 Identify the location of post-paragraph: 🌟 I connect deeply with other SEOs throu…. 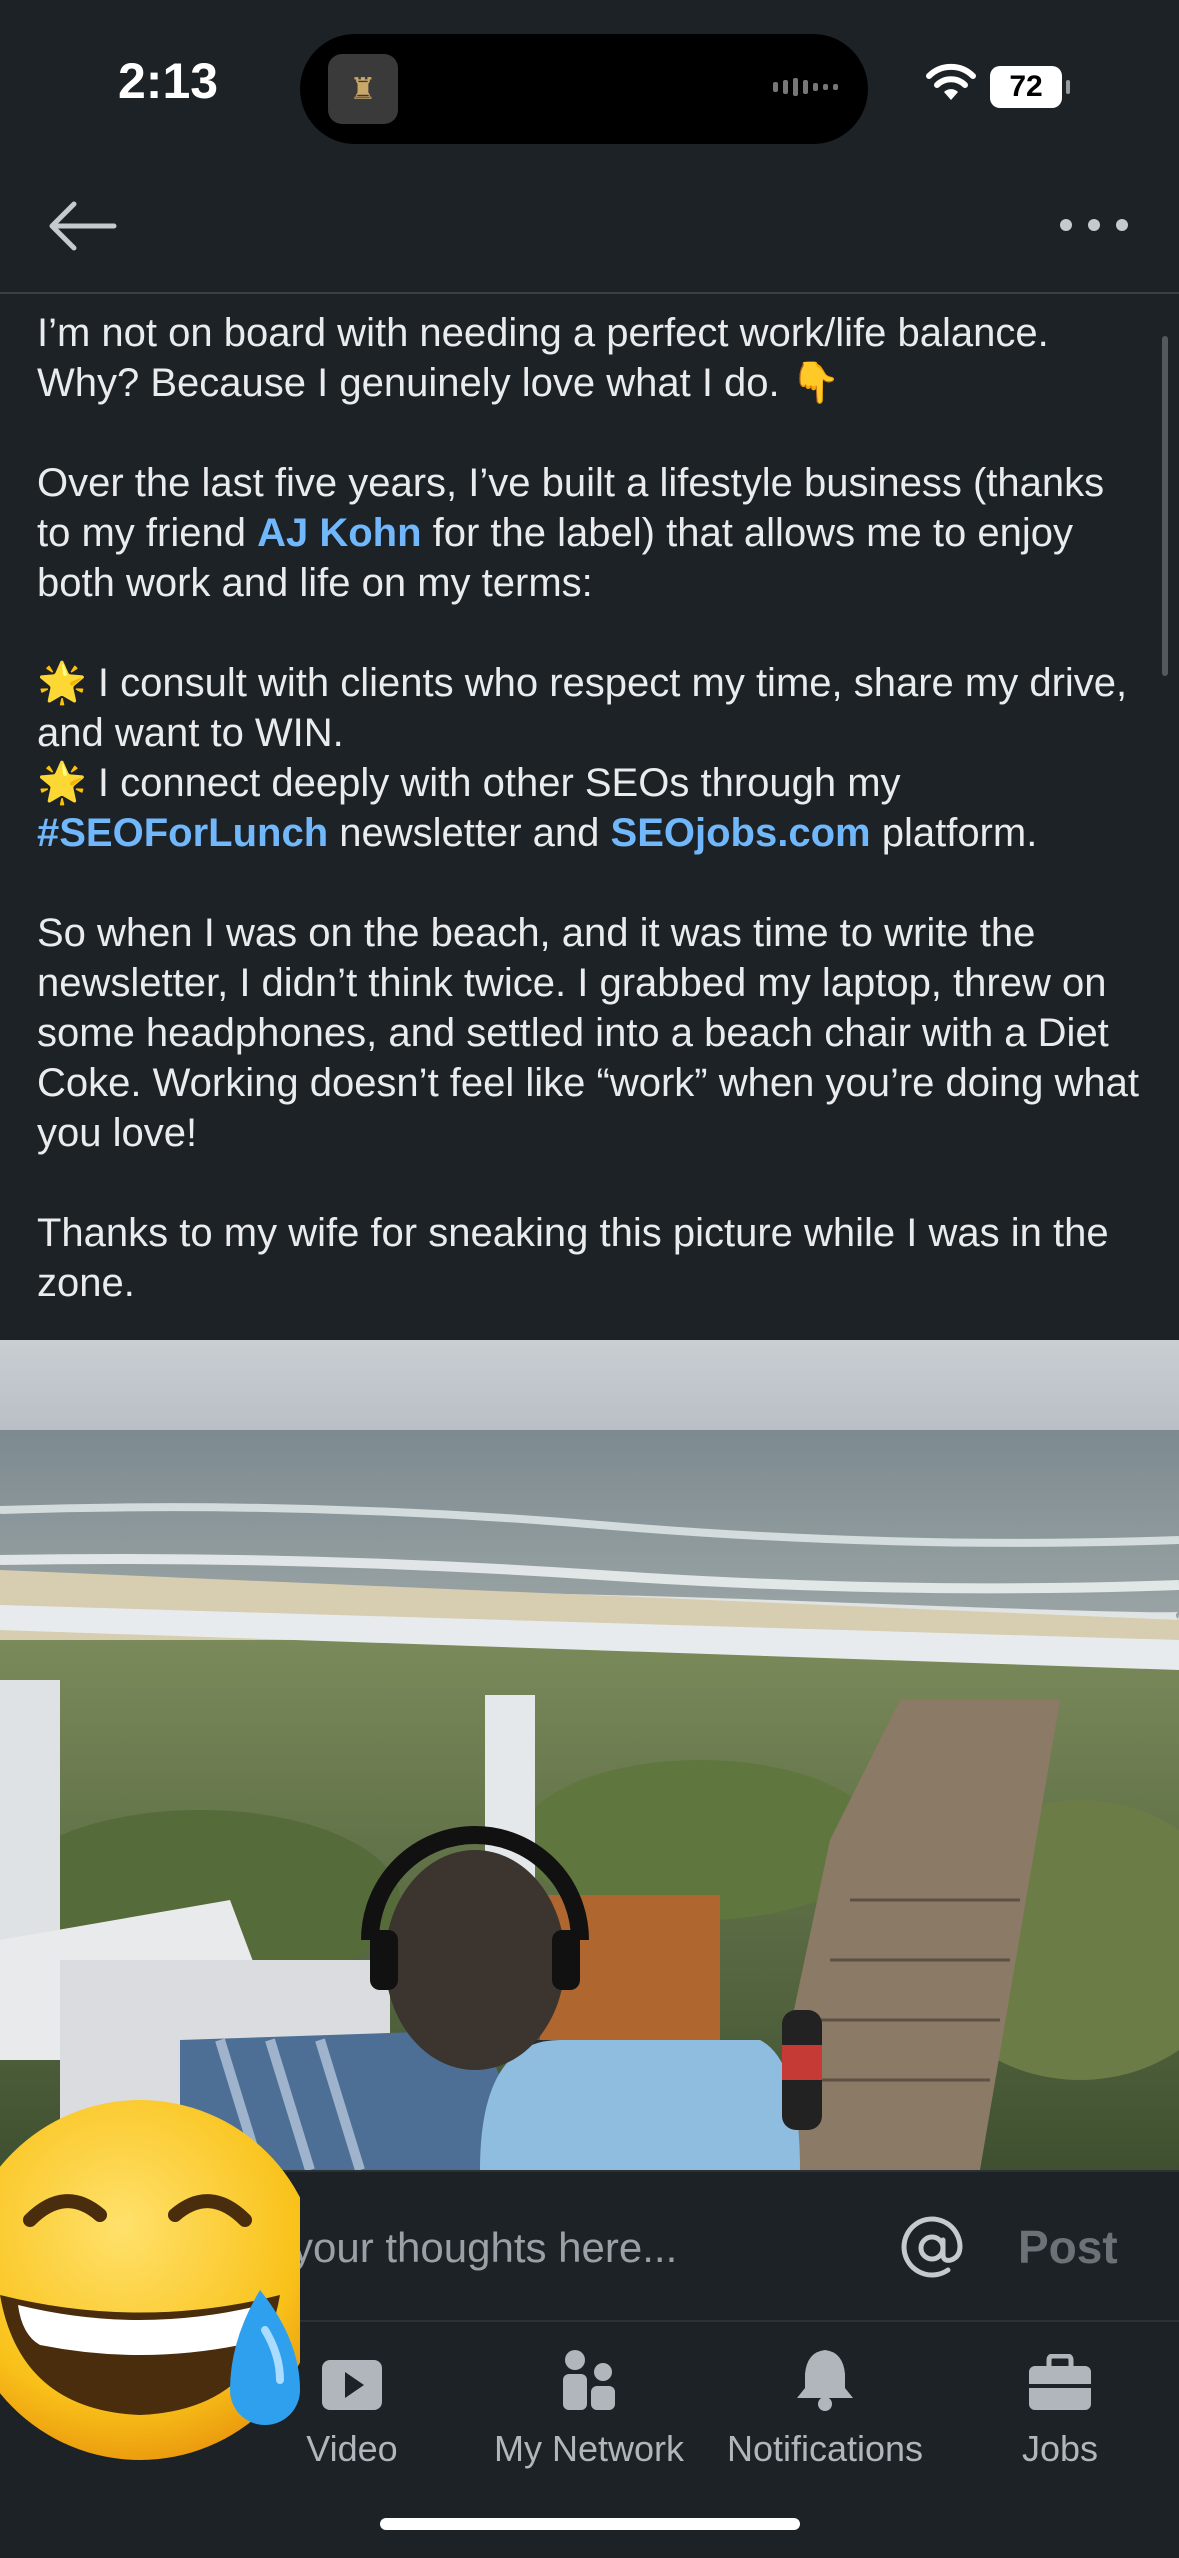
(592, 808).